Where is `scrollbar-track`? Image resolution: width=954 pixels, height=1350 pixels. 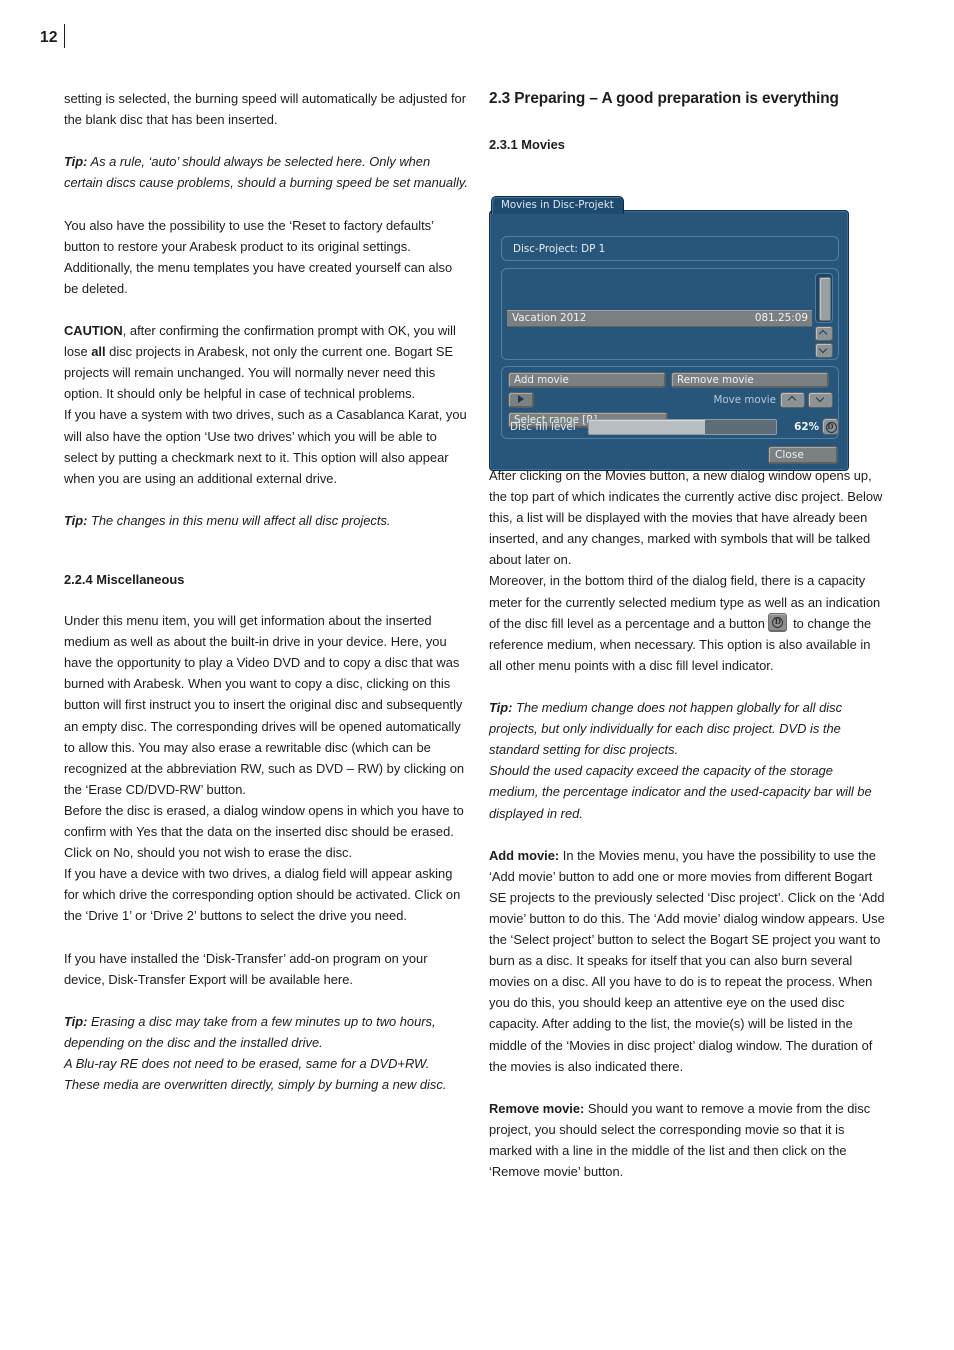 scrollbar-track is located at coordinates (824, 298).